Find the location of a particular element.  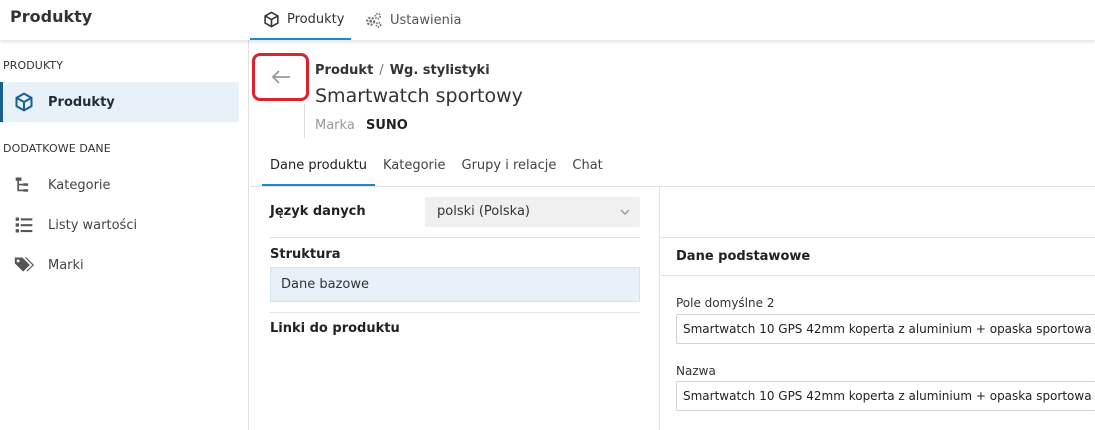

sidebar-item-marki: Marki is located at coordinates (119, 265).